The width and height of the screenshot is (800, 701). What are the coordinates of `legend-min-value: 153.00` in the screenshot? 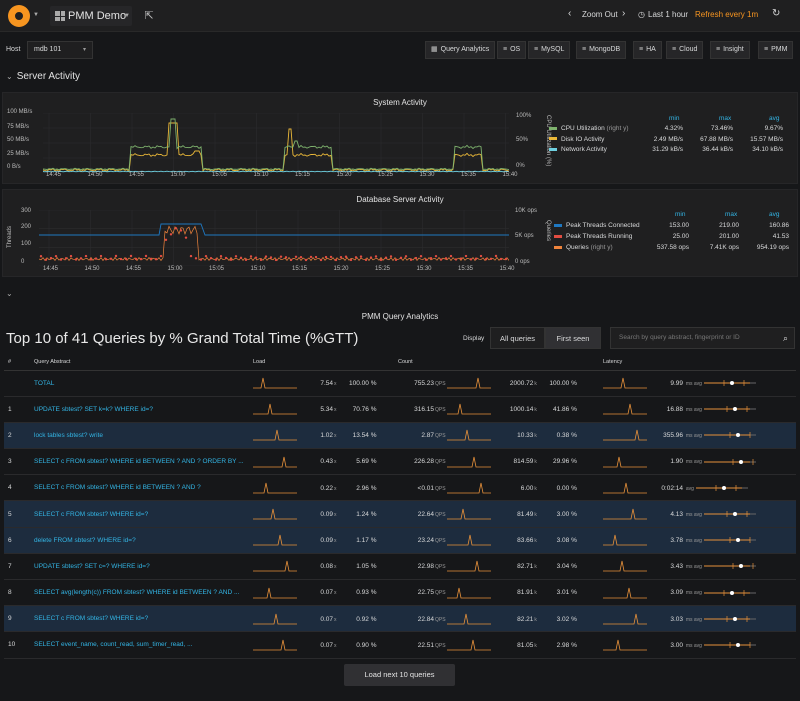 It's located at (679, 225).